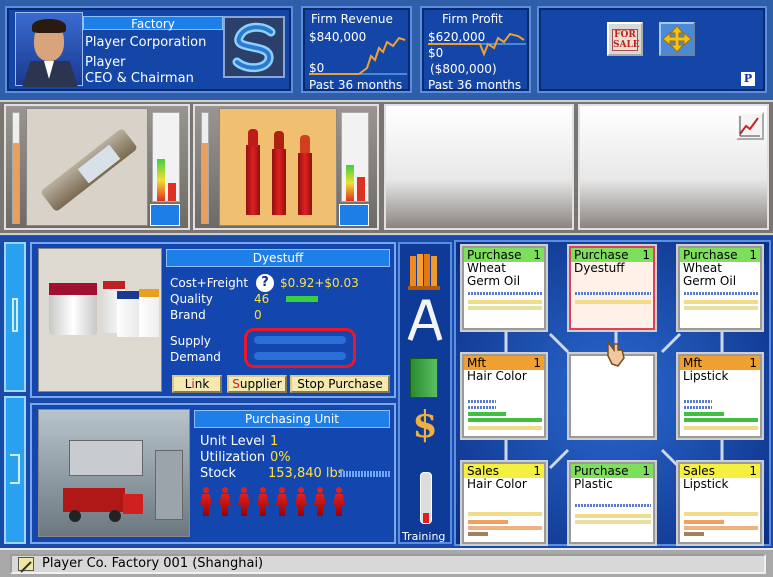 This screenshot has height=577, width=773. What do you see at coordinates (100, 320) in the screenshot?
I see `dyestuff-image` at bounding box center [100, 320].